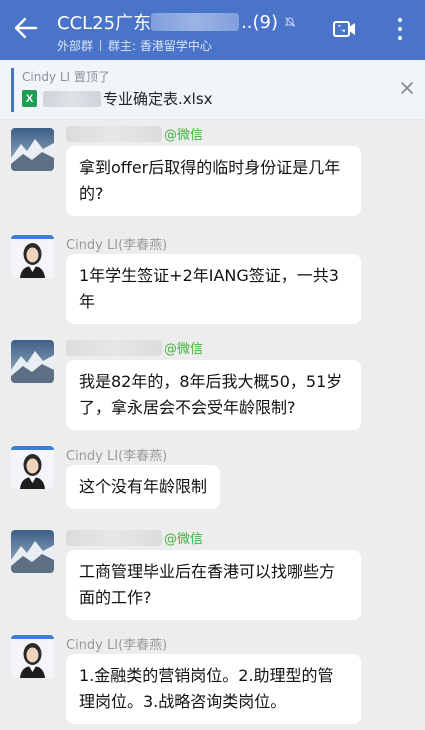 The image size is (425, 730). I want to click on message-bubble: 我是82年的，8年后我大概50，51岁了，拿永居会不会受年龄限制?, so click(213, 395).